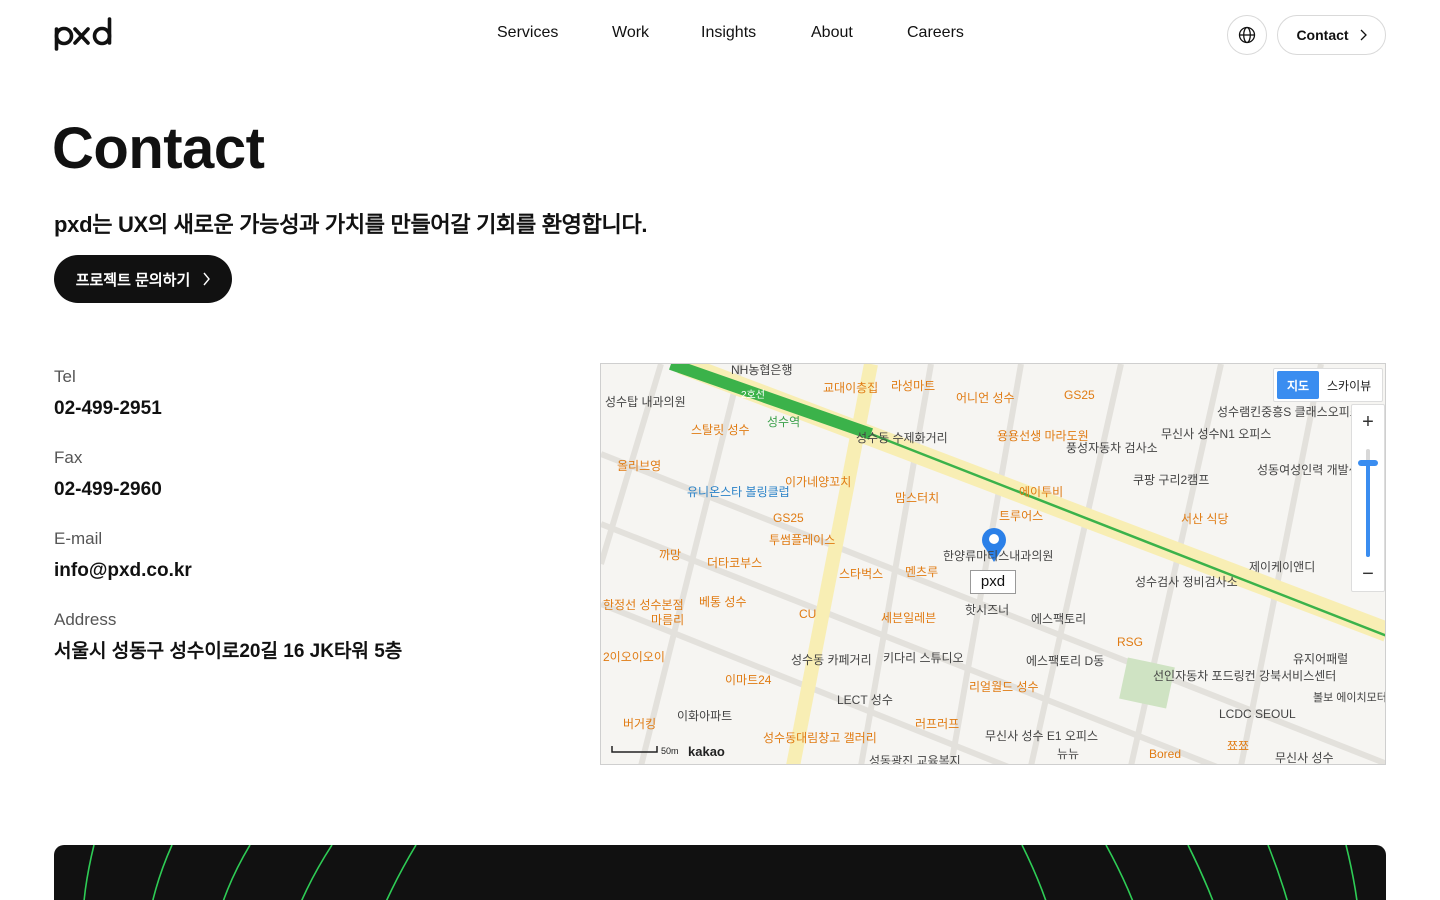  What do you see at coordinates (1068, 754) in the screenshot?
I see `map-label: 뉴뉴` at bounding box center [1068, 754].